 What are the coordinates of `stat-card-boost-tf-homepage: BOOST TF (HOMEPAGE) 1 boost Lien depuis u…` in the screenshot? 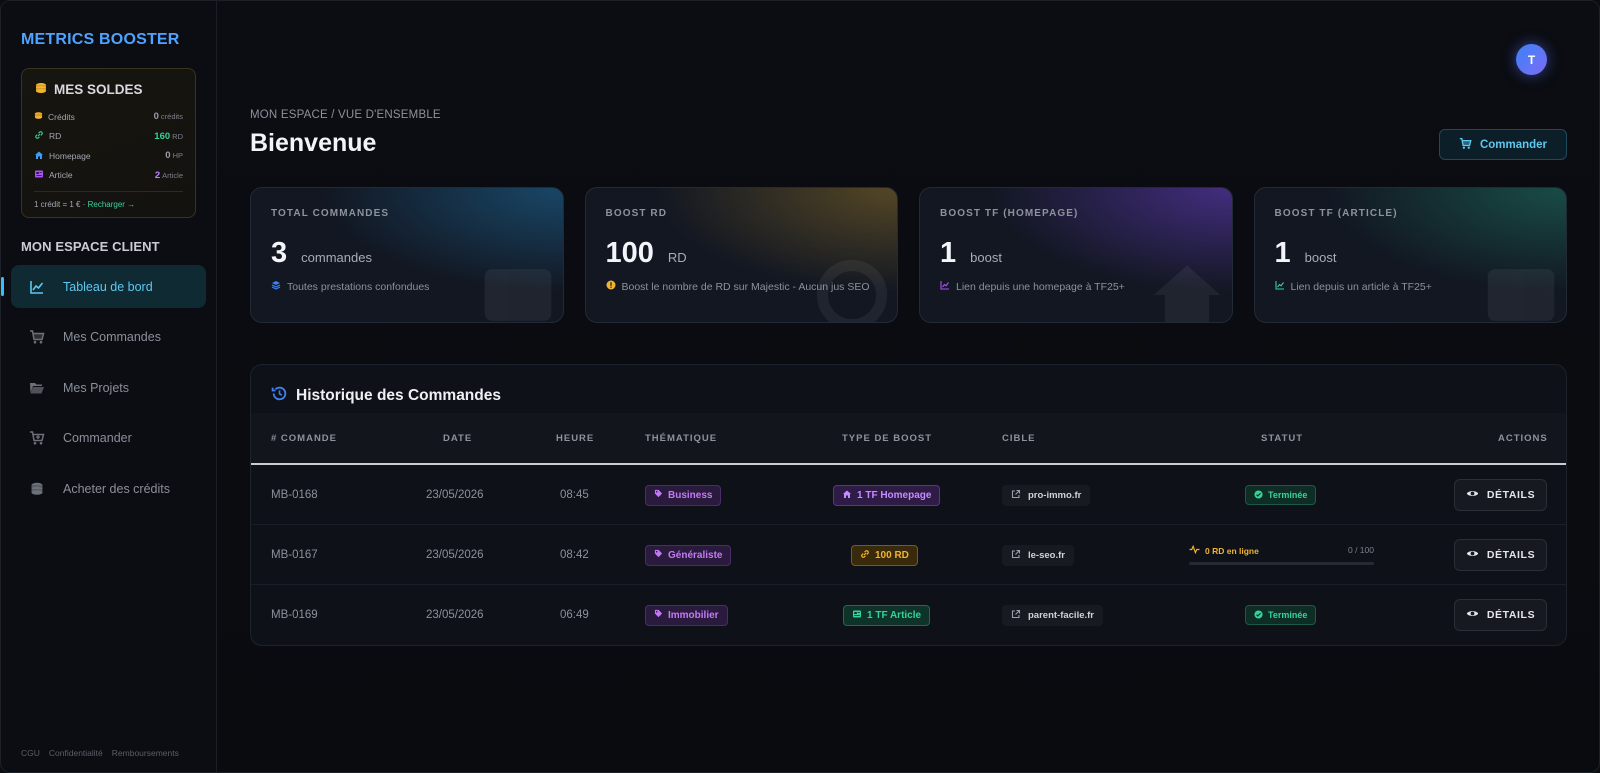 It's located at (1076, 255).